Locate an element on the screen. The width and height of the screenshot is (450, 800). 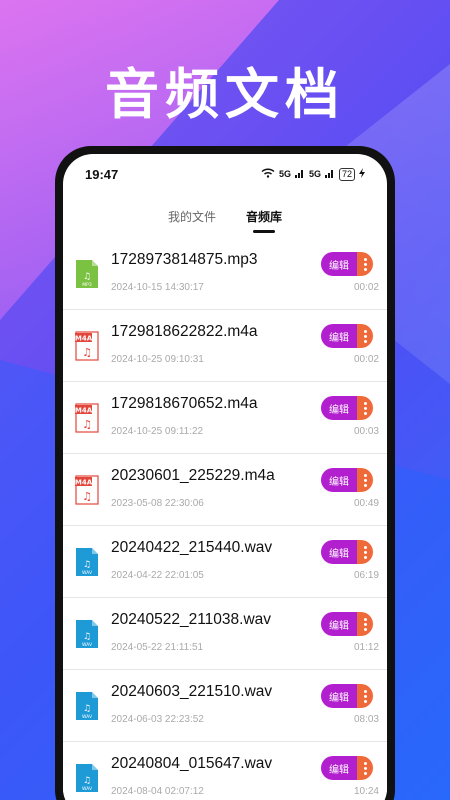
file-date: 2024-08-04 02:07:12 is located at coordinates (157, 791).